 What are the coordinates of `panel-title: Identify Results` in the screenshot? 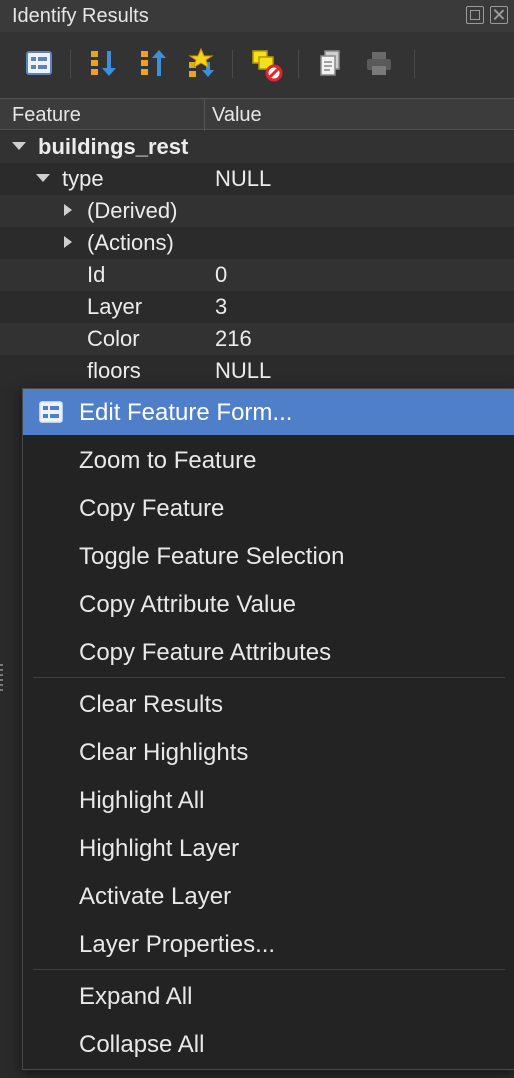 It's located at (80, 16).